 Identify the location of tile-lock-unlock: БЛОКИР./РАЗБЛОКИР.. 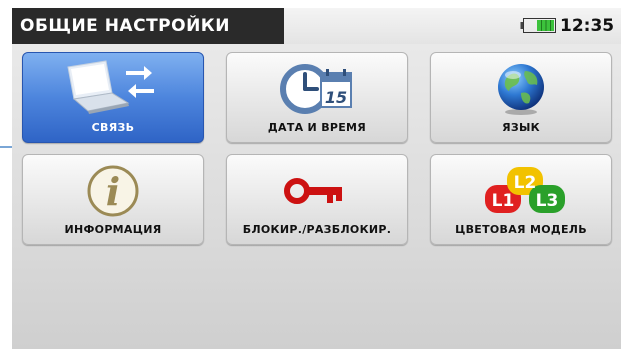
(317, 199).